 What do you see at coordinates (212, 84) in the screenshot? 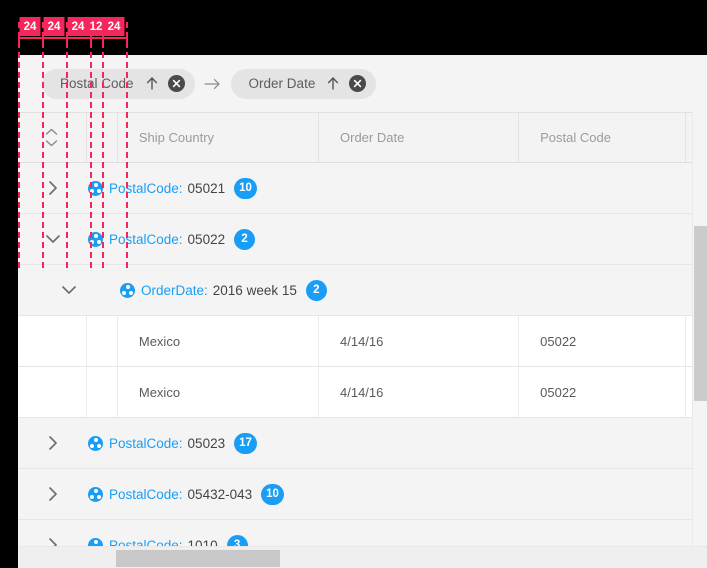
I see `arrow-right-icon` at bounding box center [212, 84].